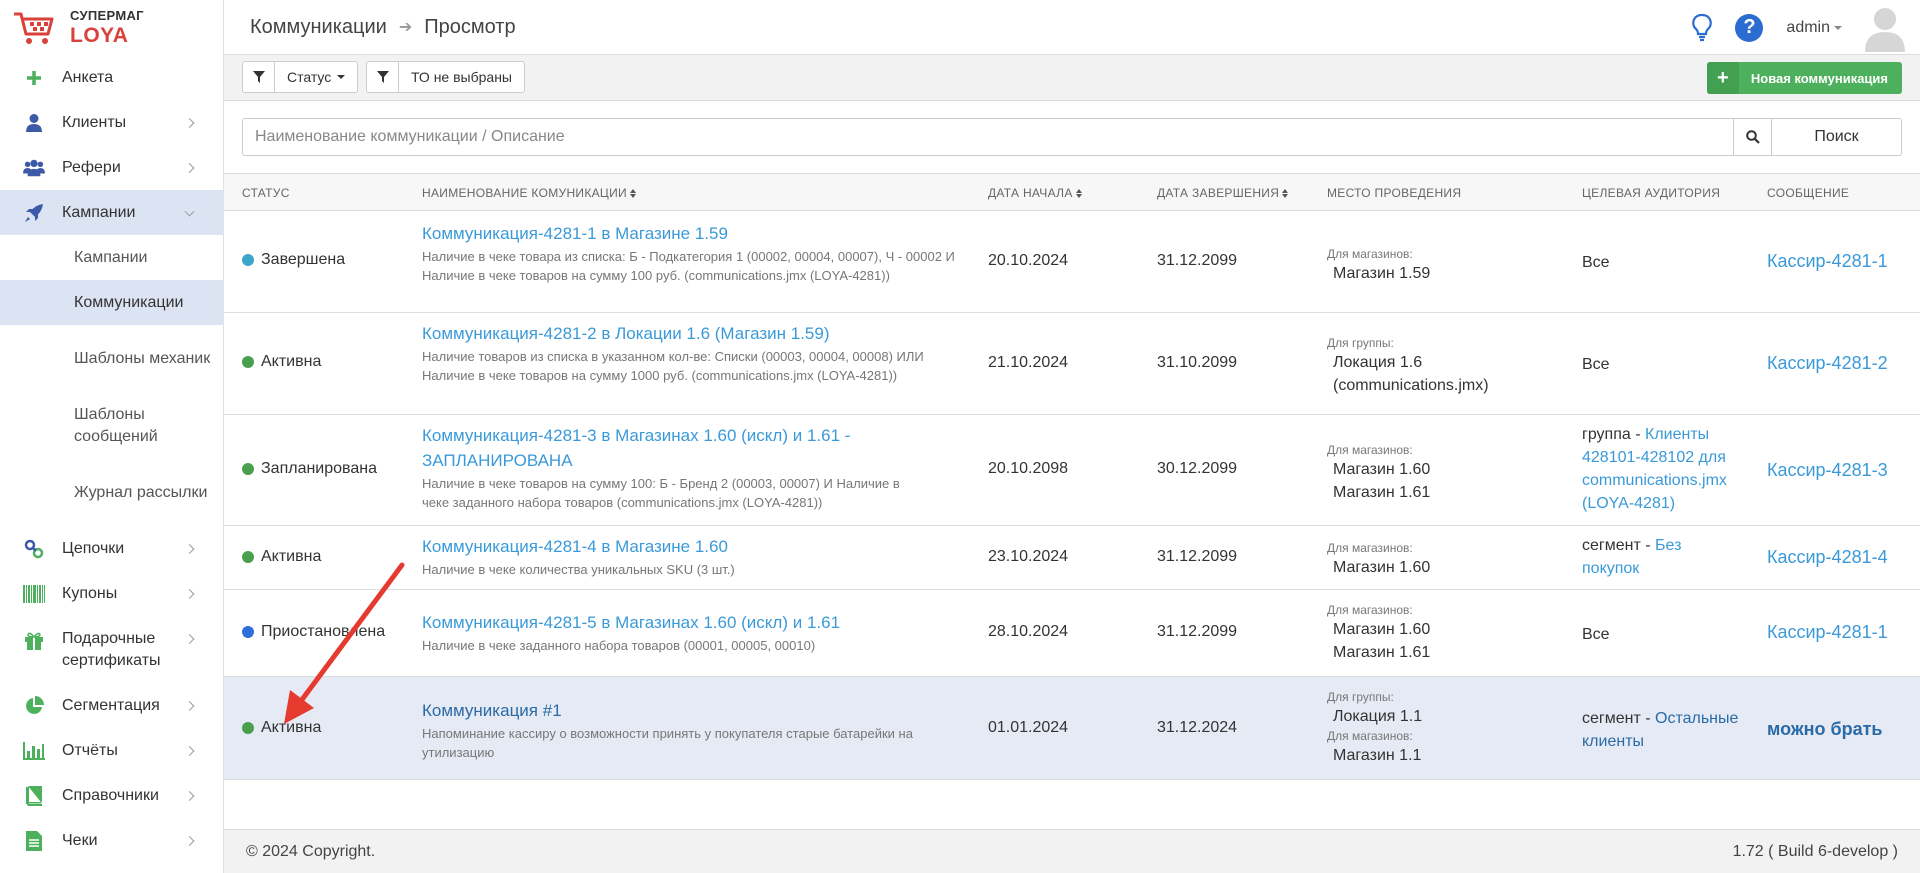 The width and height of the screenshot is (1920, 873). Describe the element at coordinates (34, 594) in the screenshot. I see `barcode-icon` at that location.